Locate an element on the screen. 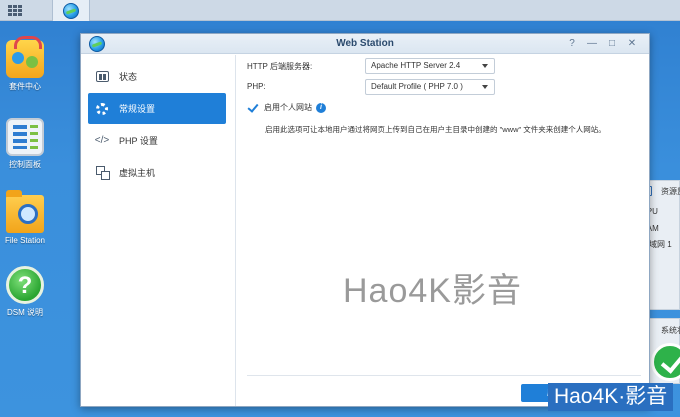 Image resolution: width=680 pixels, height=417 pixels. http-backend-select: Apache HTTP Server 2.4 is located at coordinates (430, 66).